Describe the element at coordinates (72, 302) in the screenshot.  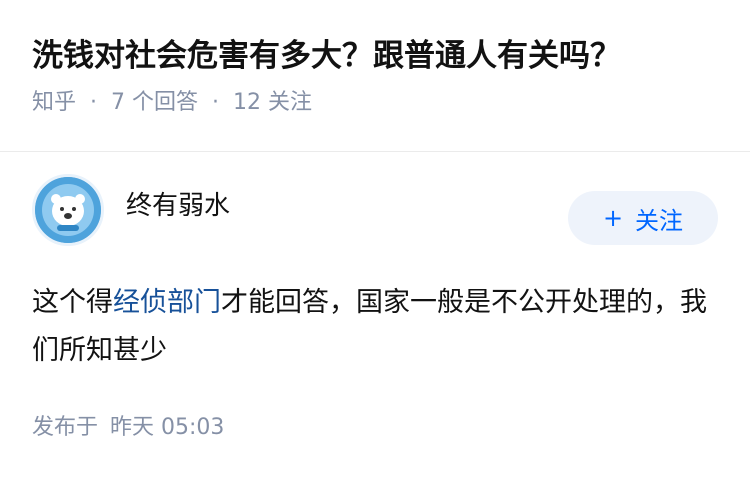
I see `answer-text-part: 这个得` at that location.